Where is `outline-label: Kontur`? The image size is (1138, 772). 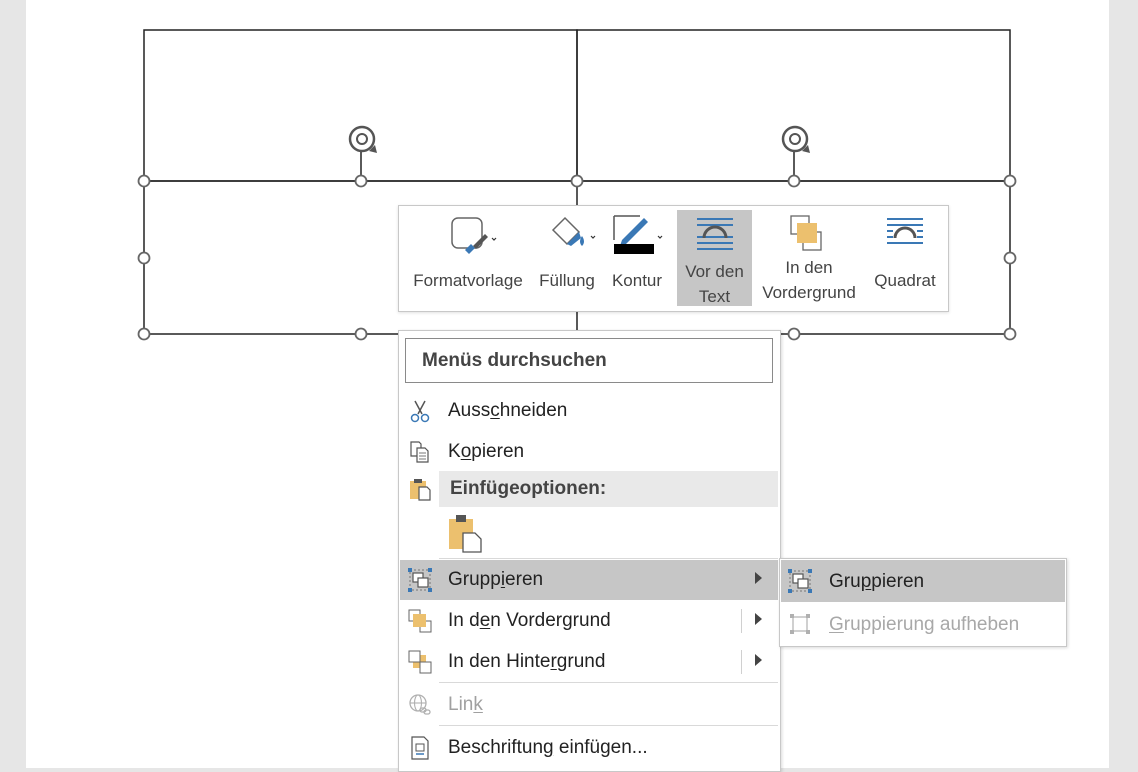
outline-label: Kontur is located at coordinates (637, 280).